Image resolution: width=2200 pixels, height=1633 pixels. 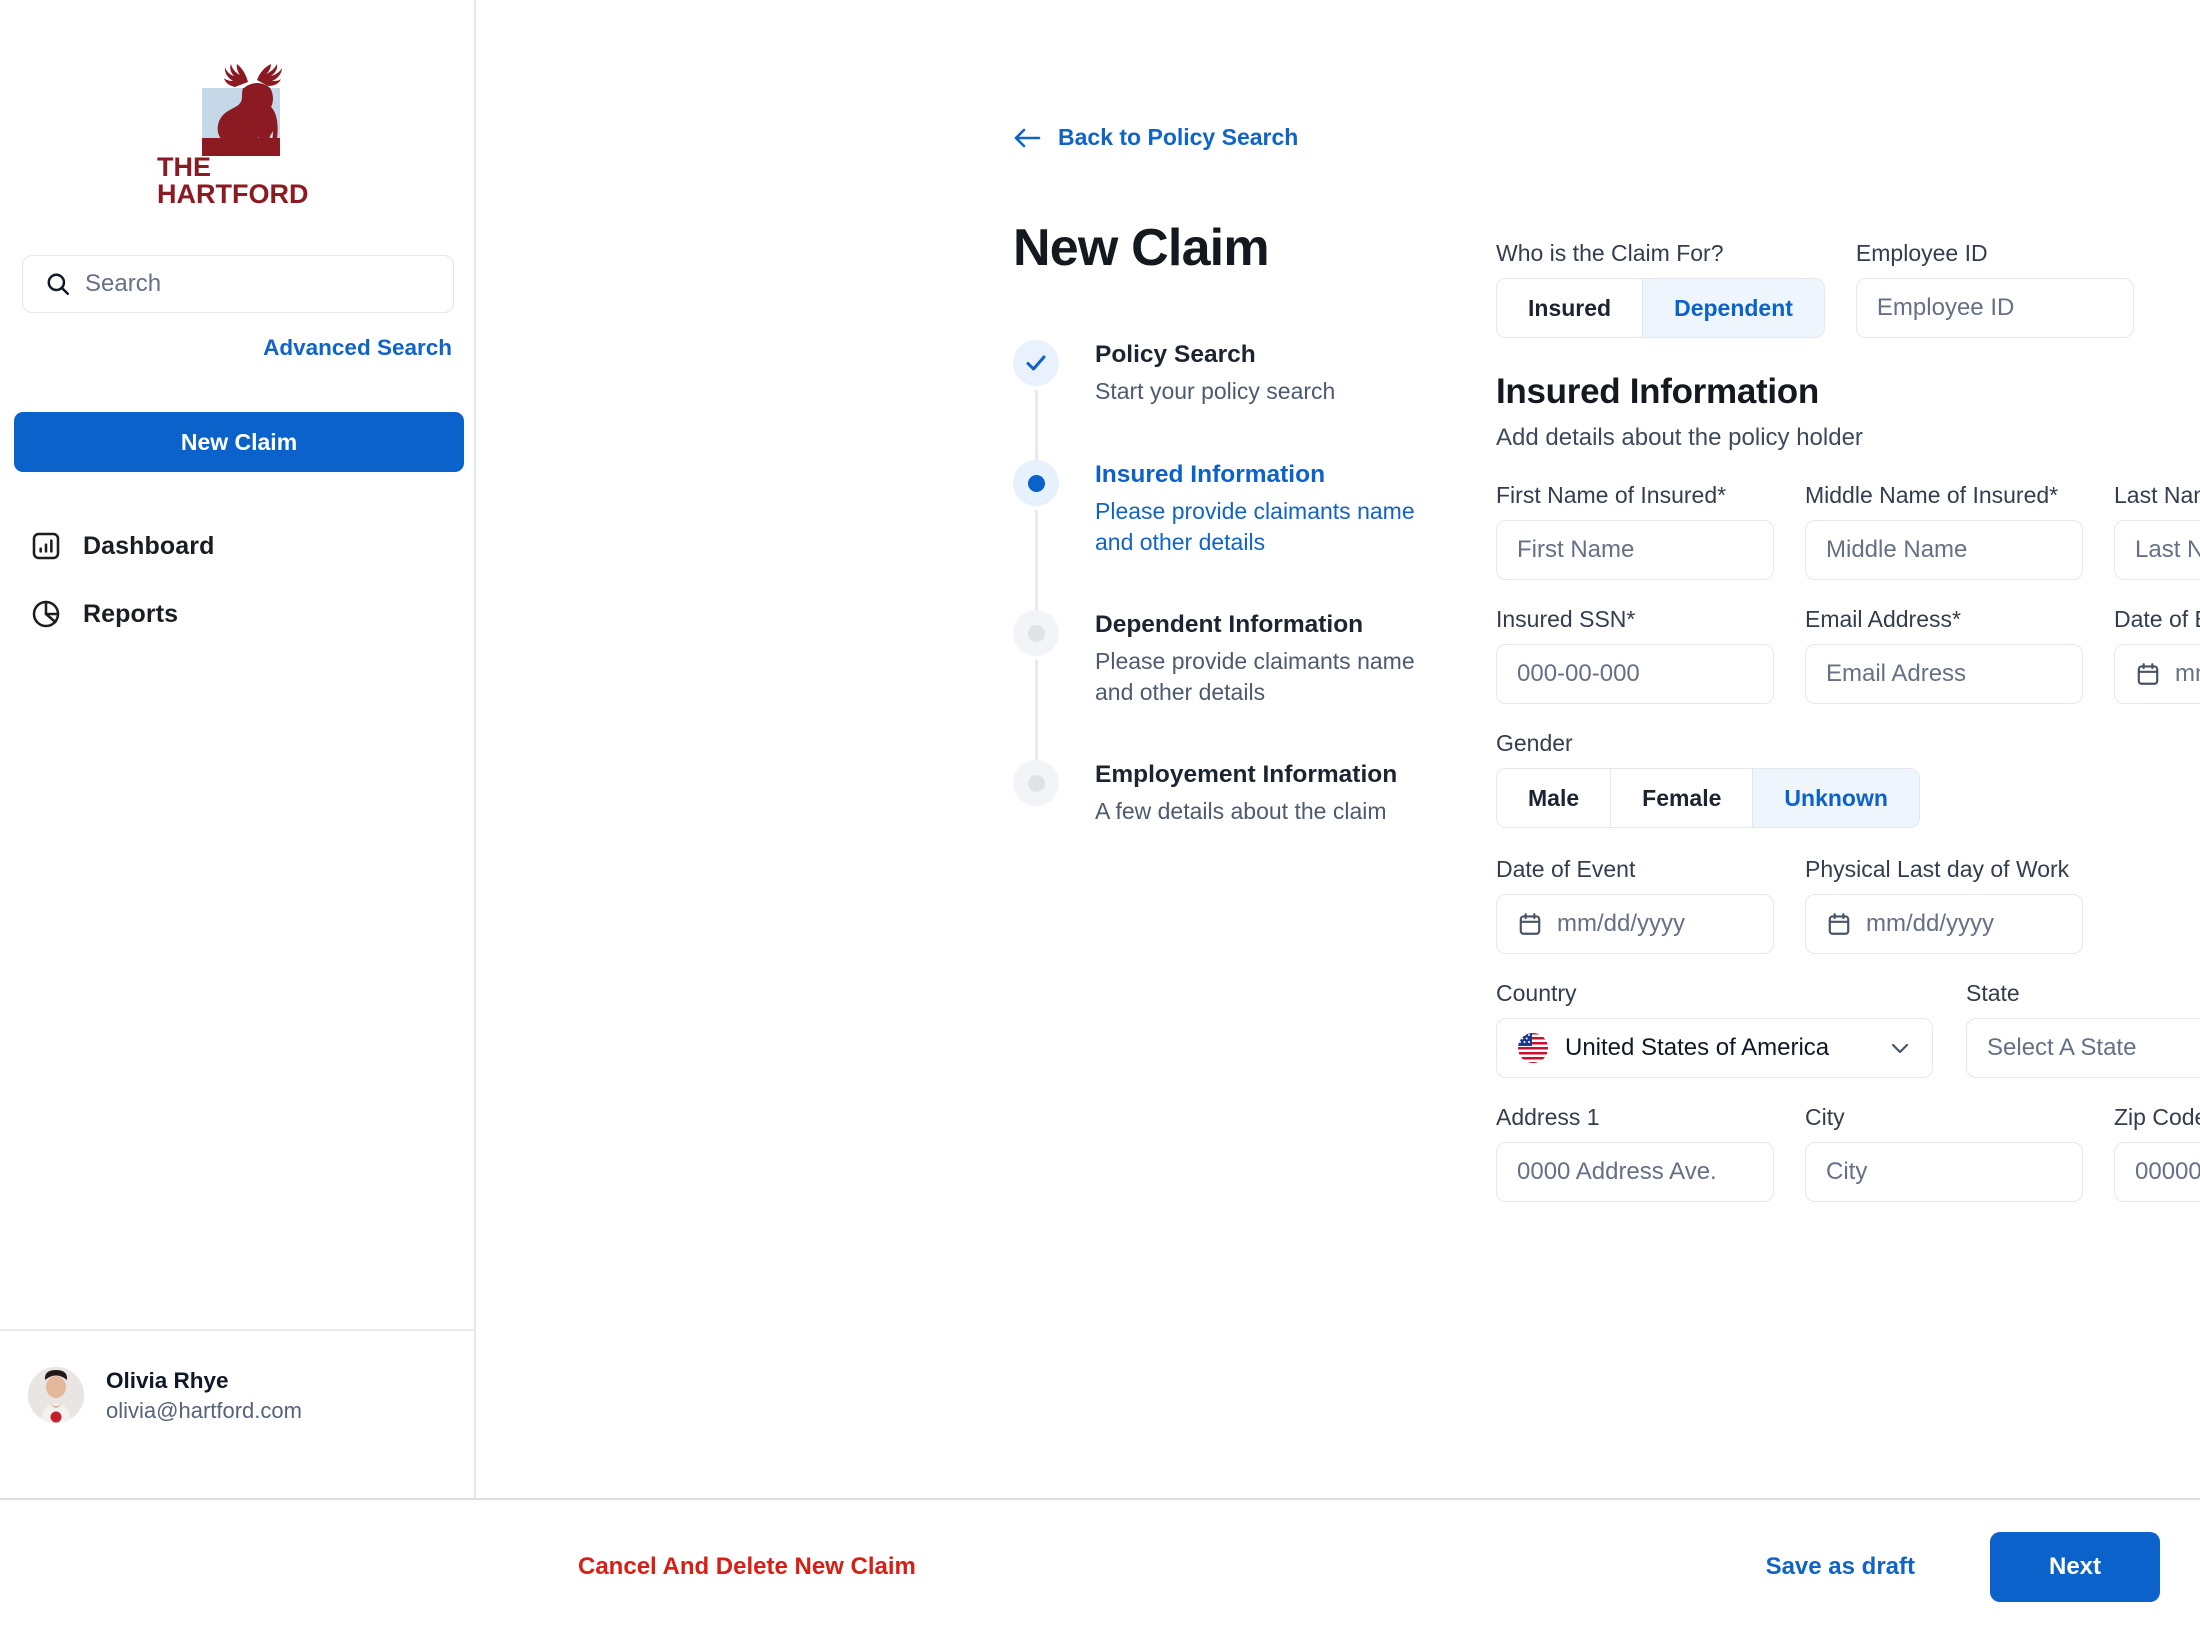 What do you see at coordinates (1610, 253) in the screenshot?
I see `claim-for-label: Who is the Claim For?` at bounding box center [1610, 253].